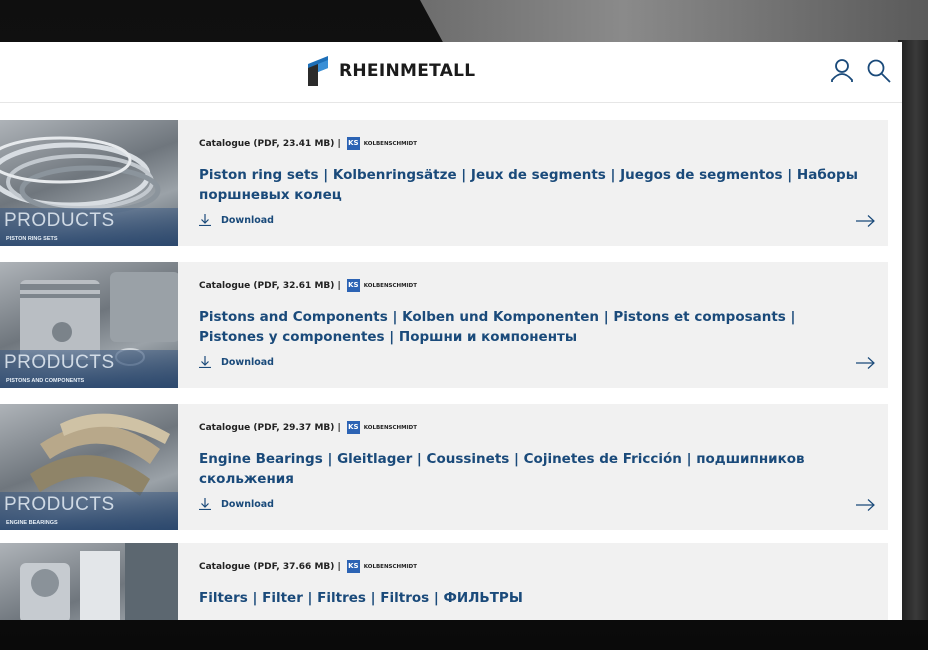 The image size is (928, 650). What do you see at coordinates (270, 285) in the screenshot?
I see `file-info: Catalogue (PDF, 32.61 MB) |` at bounding box center [270, 285].